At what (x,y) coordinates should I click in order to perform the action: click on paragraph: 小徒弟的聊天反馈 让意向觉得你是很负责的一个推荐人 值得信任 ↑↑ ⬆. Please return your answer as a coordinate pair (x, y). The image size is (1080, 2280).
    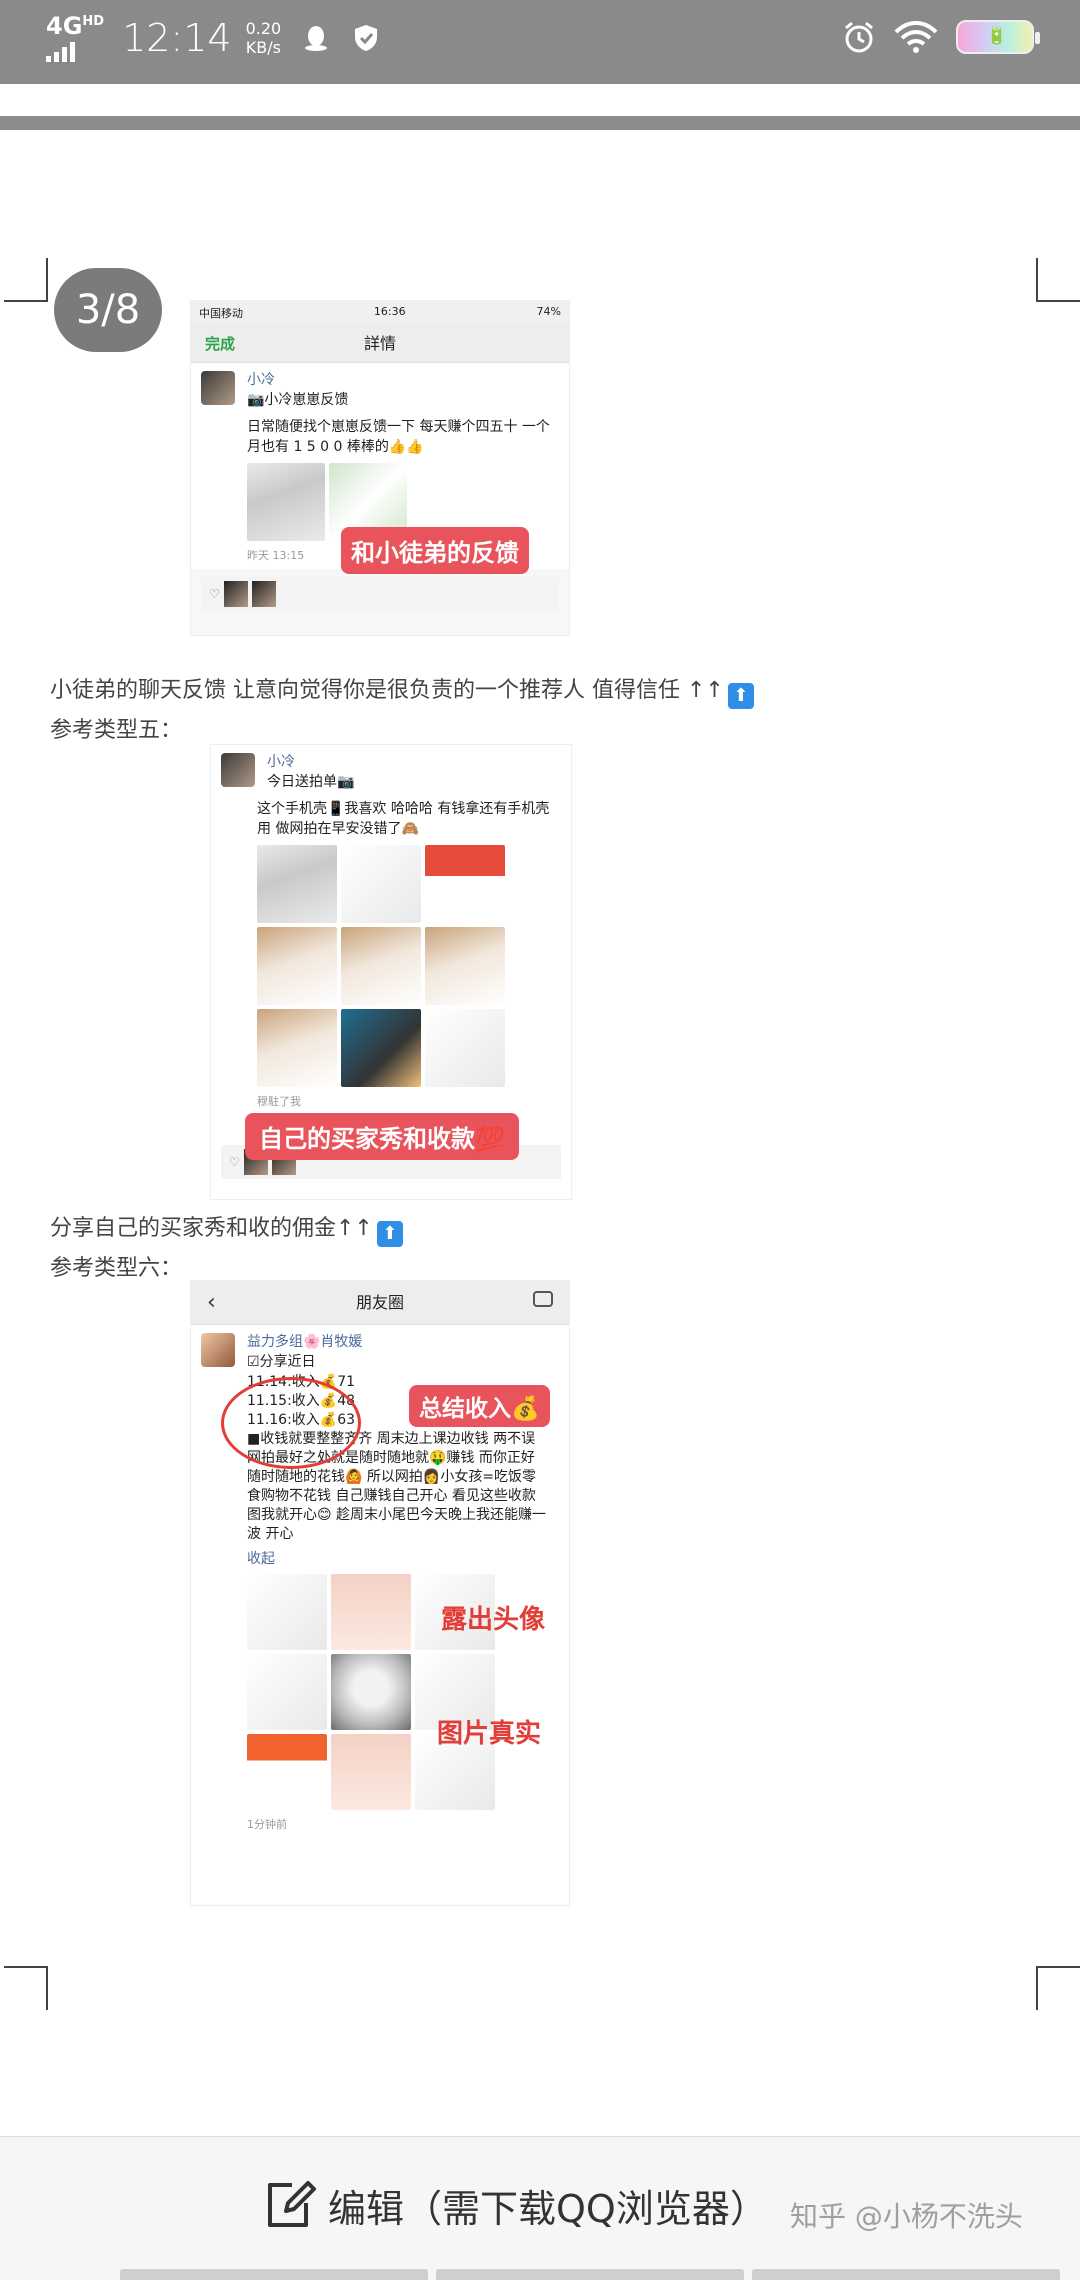
    Looking at the image, I should click on (402, 690).